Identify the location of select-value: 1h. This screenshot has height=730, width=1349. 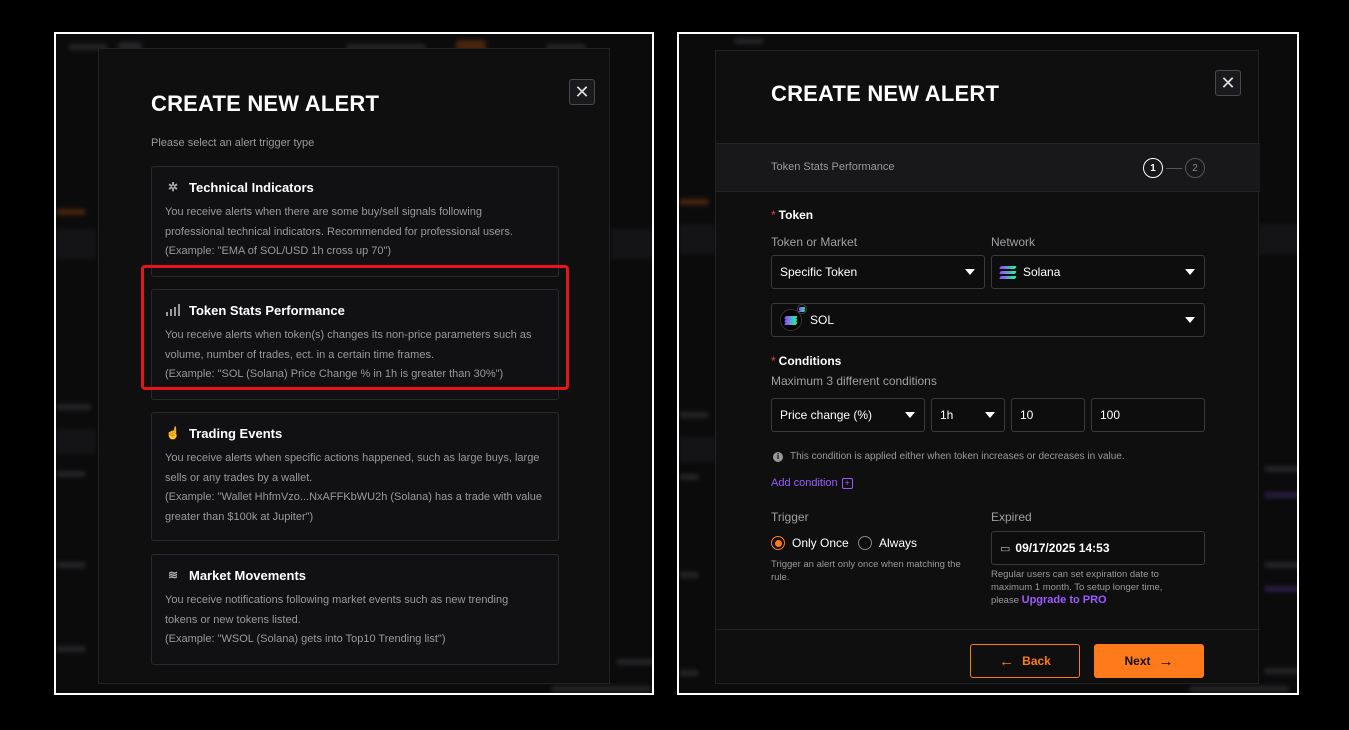
(947, 415).